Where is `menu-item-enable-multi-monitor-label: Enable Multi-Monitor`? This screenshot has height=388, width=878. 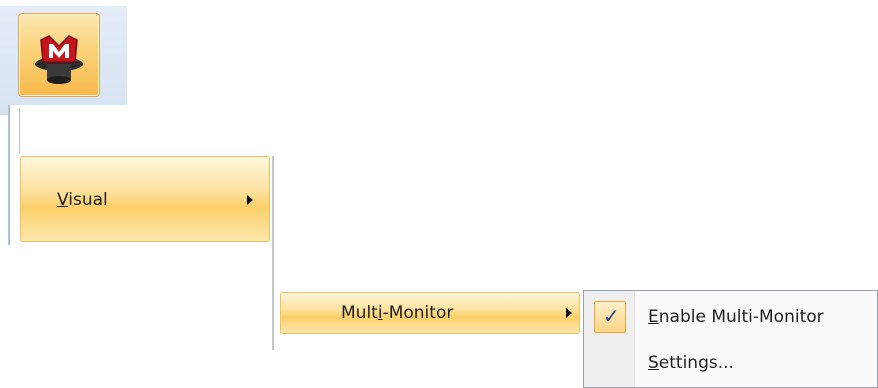 menu-item-enable-multi-monitor-label: Enable Multi-Monitor is located at coordinates (736, 317).